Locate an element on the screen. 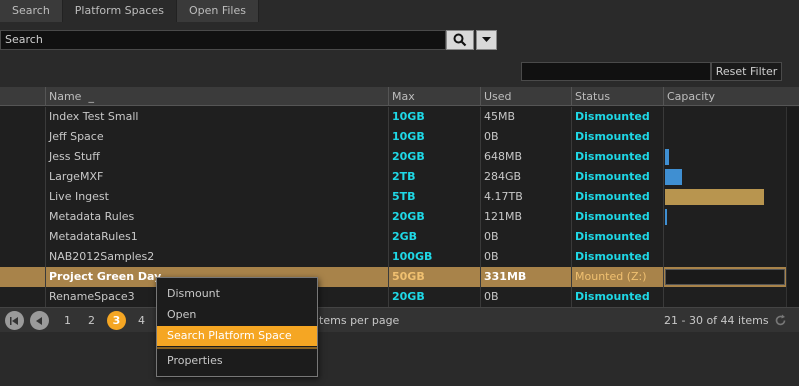 The image size is (799, 386). column-header-capacity: Capacity is located at coordinates (725, 96).